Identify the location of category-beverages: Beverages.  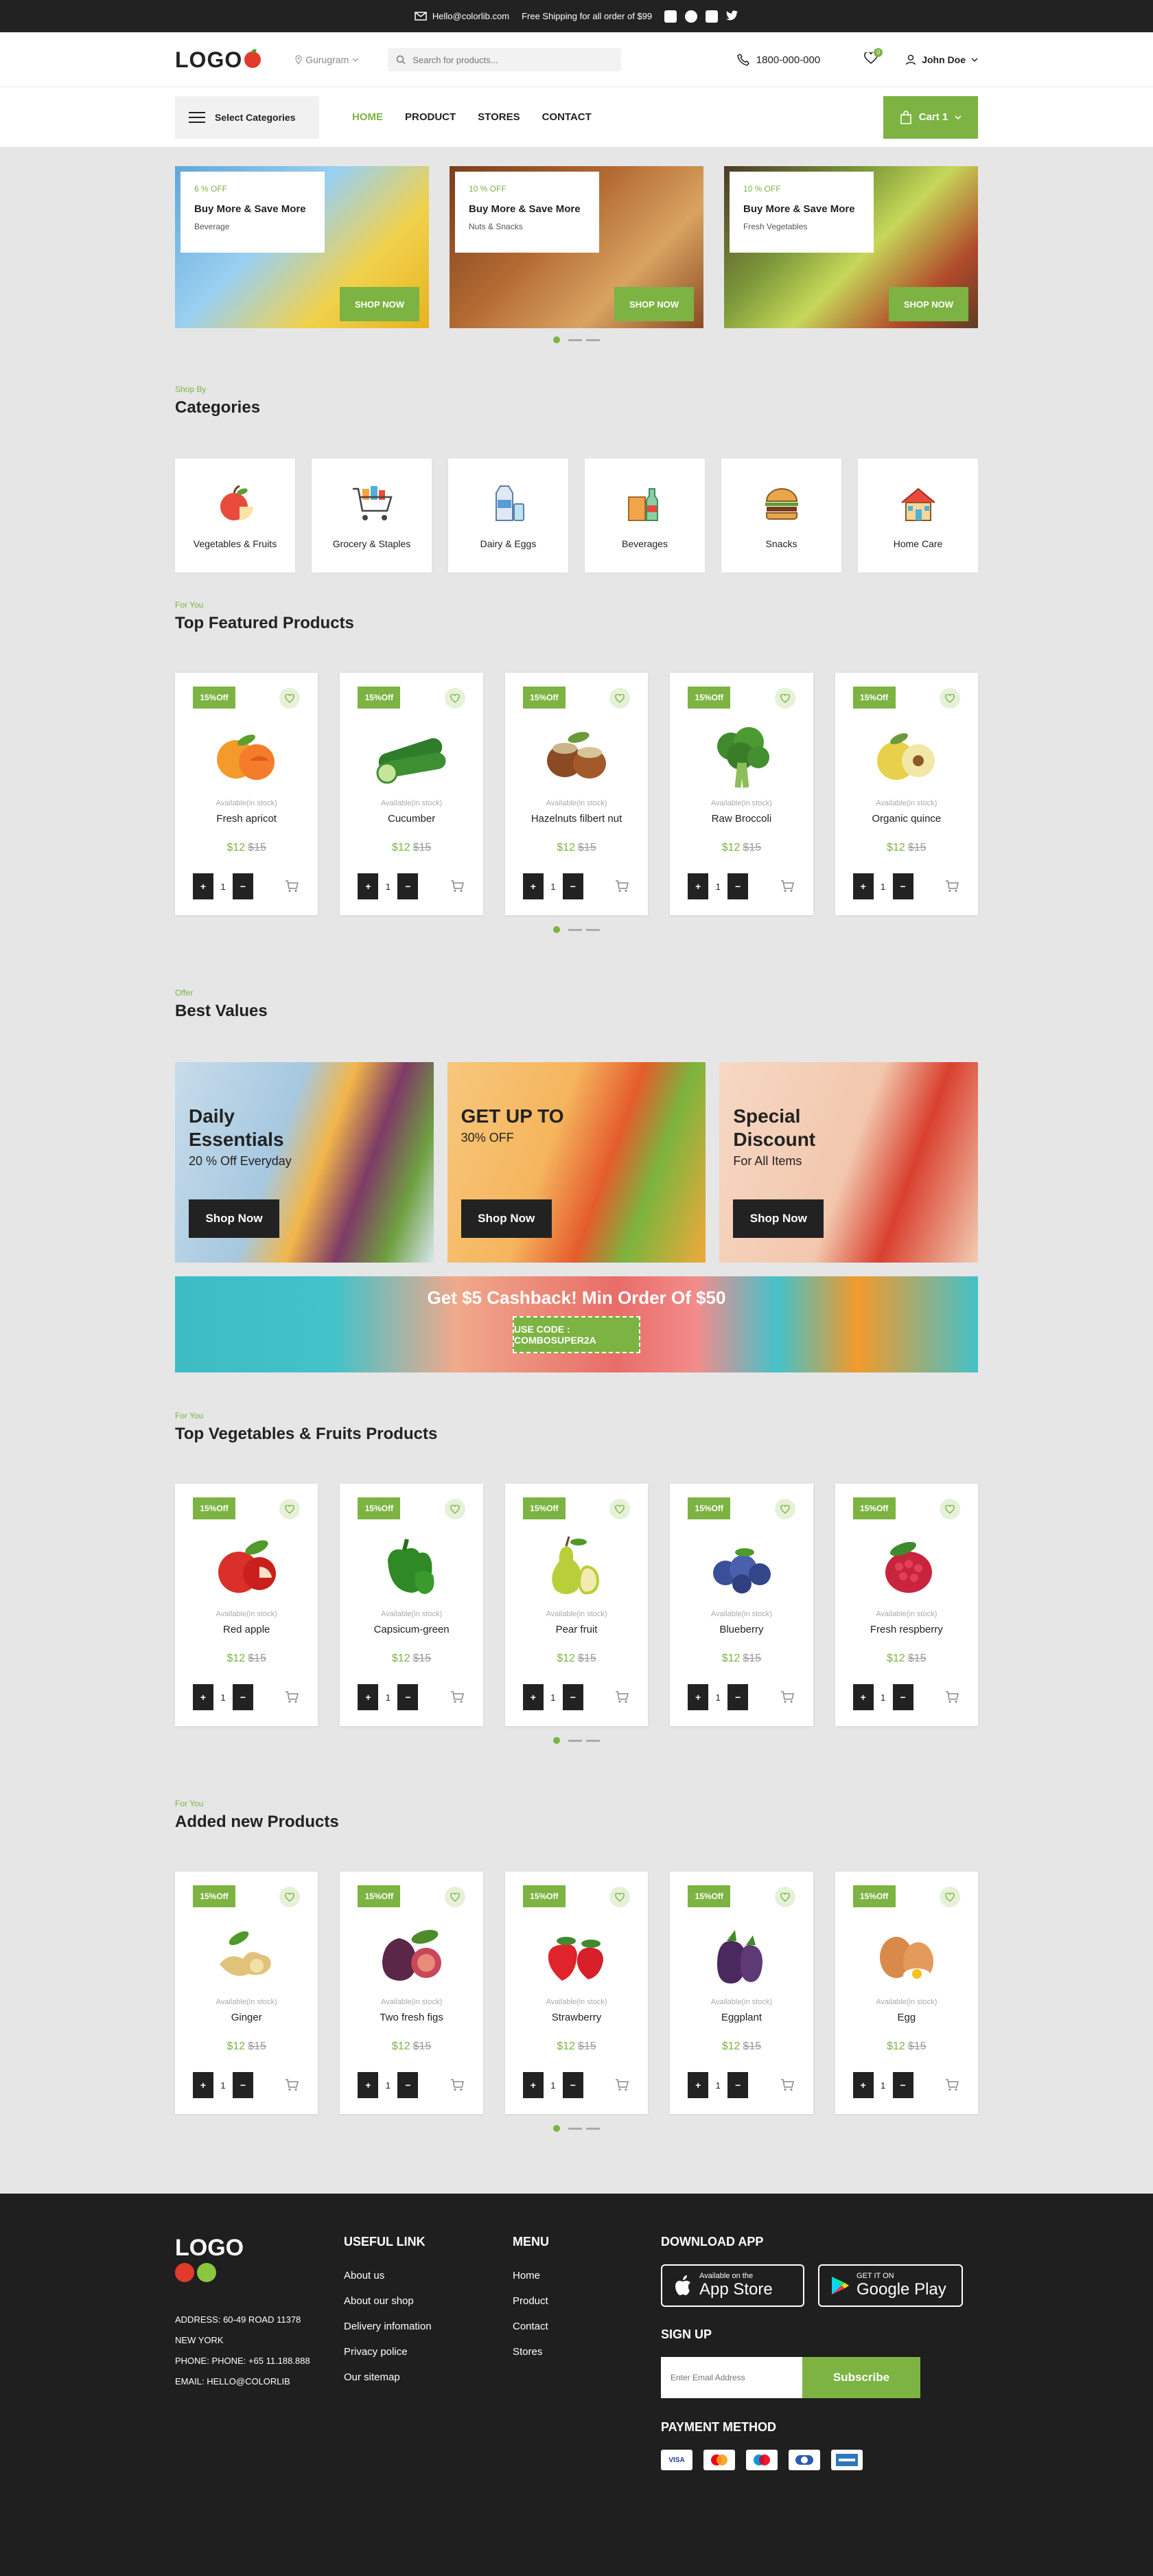
(645, 516).